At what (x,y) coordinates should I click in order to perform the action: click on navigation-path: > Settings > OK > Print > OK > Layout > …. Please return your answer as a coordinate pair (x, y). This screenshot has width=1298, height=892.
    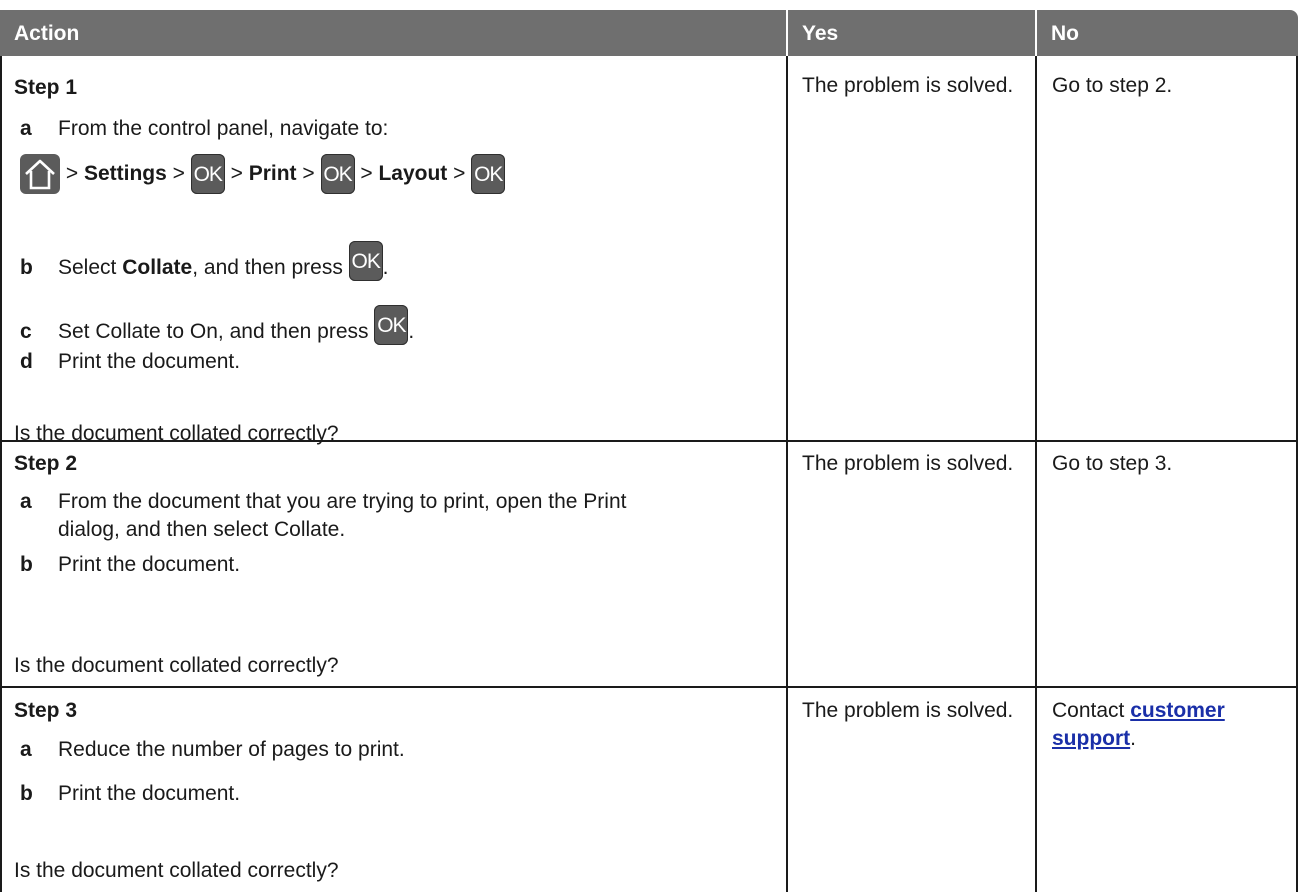
    Looking at the image, I should click on (263, 174).